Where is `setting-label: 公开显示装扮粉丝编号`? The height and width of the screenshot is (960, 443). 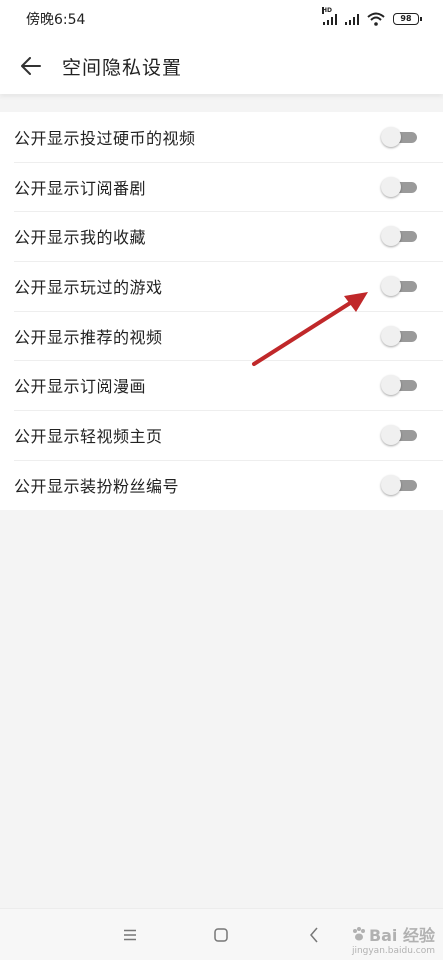 setting-label: 公开显示装扮粉丝编号 is located at coordinates (97, 486).